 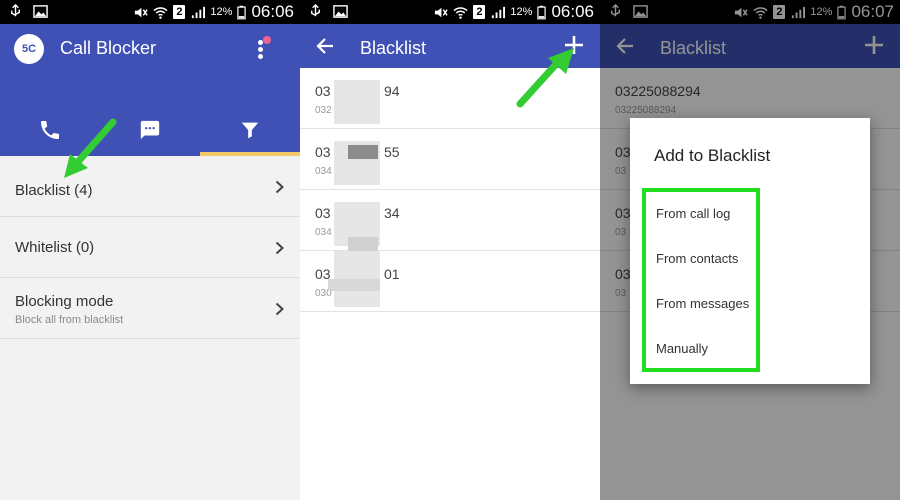 What do you see at coordinates (393, 48) in the screenshot?
I see `screen-title: Blacklist` at bounding box center [393, 48].